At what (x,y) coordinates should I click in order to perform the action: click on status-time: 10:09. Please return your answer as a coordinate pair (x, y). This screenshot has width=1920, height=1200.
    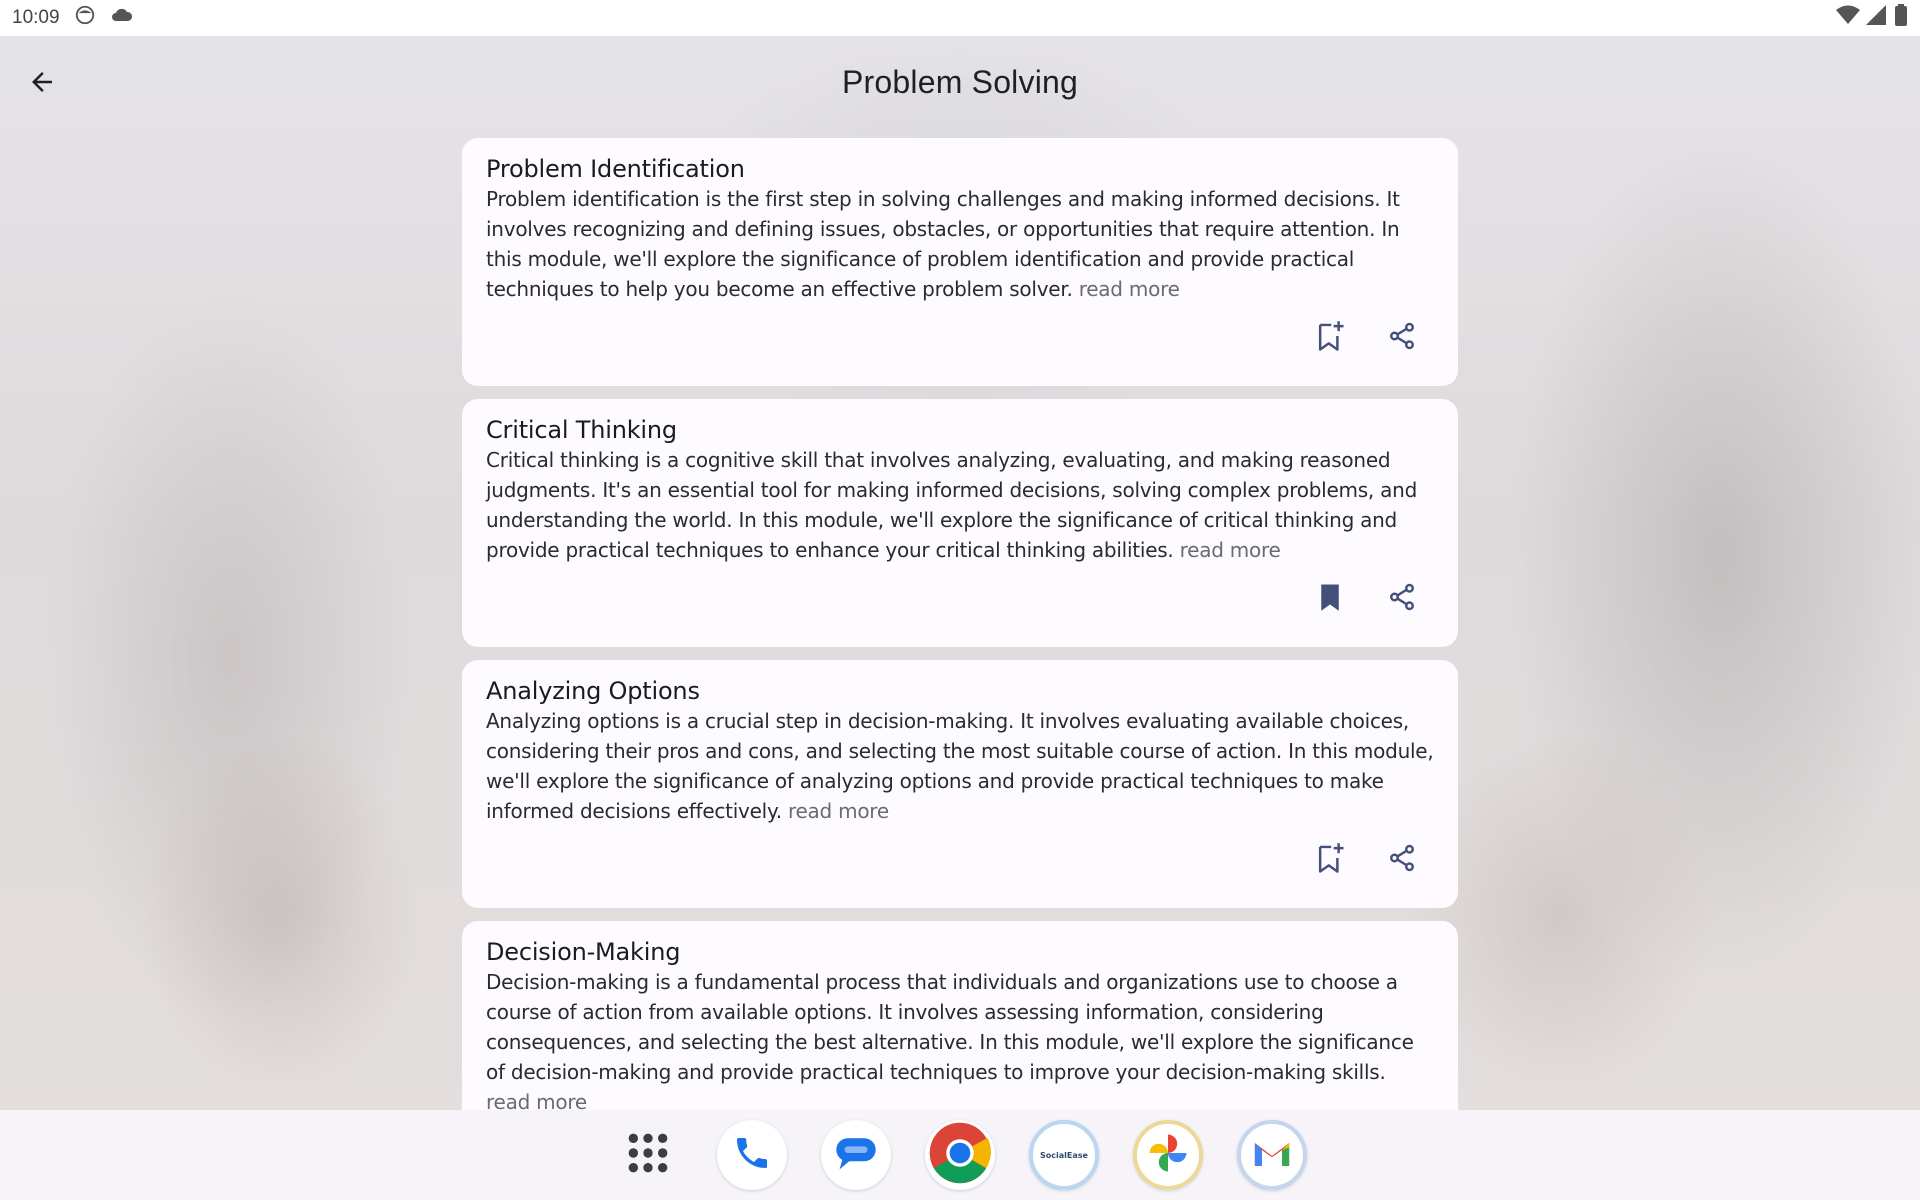
    Looking at the image, I should click on (36, 17).